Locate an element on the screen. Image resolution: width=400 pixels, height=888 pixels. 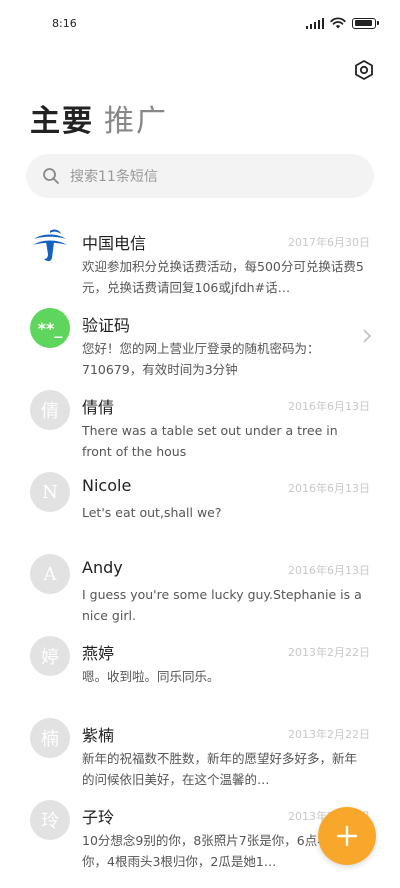
tab-promotions: 推广 is located at coordinates (136, 118).